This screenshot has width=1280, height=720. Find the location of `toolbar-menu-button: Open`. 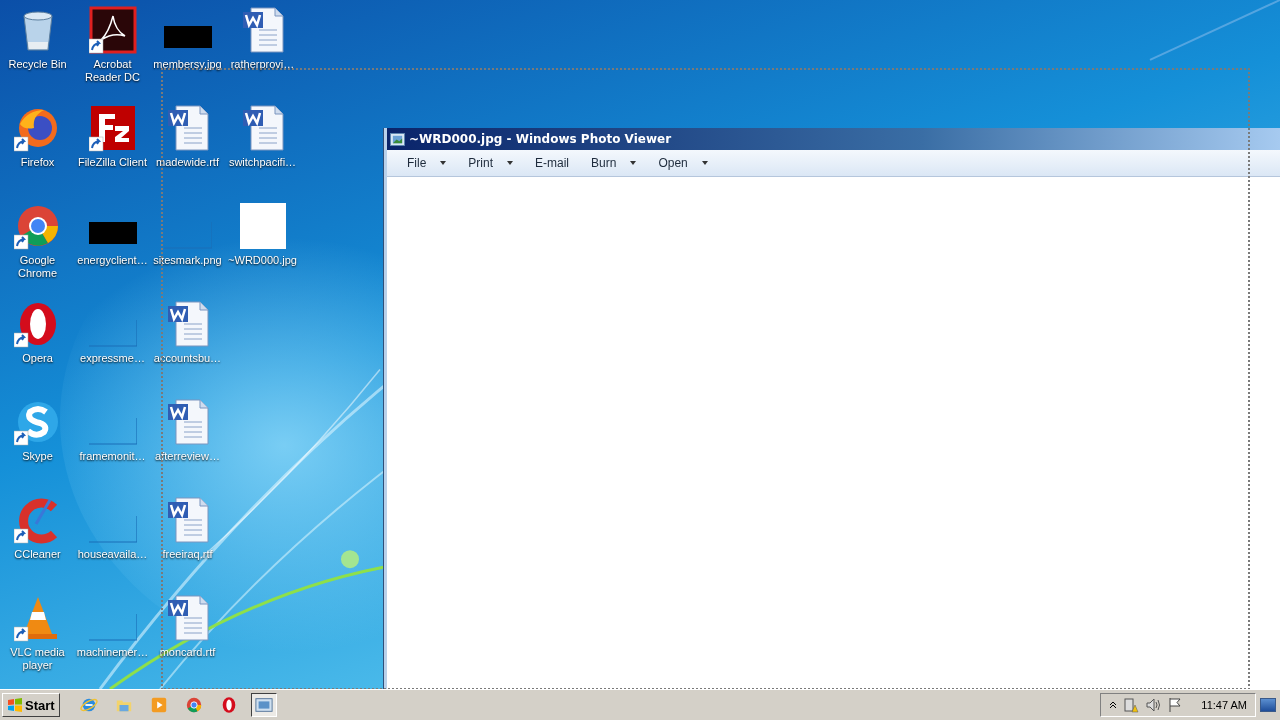

toolbar-menu-button: Open is located at coordinates (683, 163).